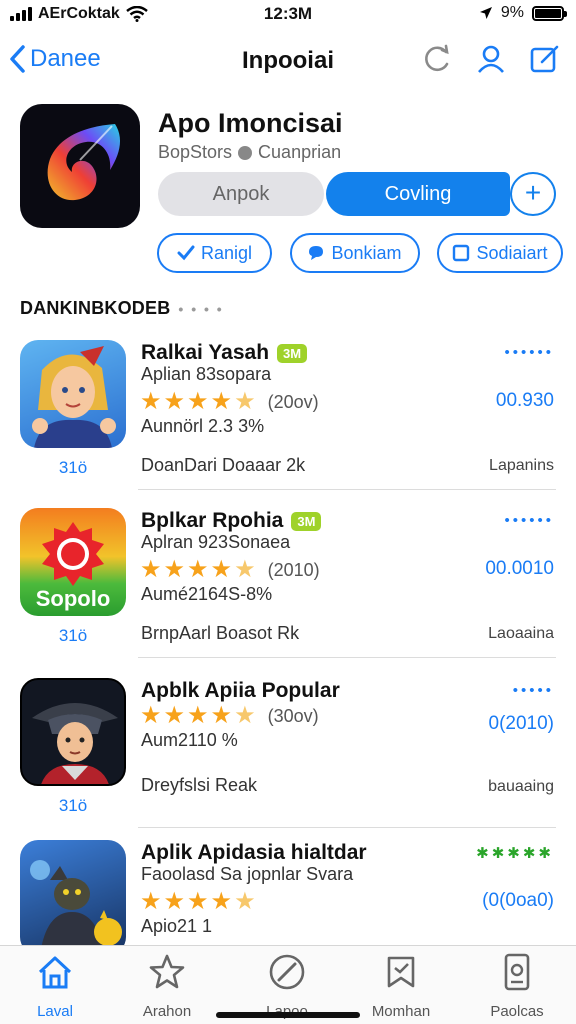 Image resolution: width=576 pixels, height=1024 pixels. I want to click on rating: ★ ★ ★ ★ ★ (30ov), so click(229, 716).